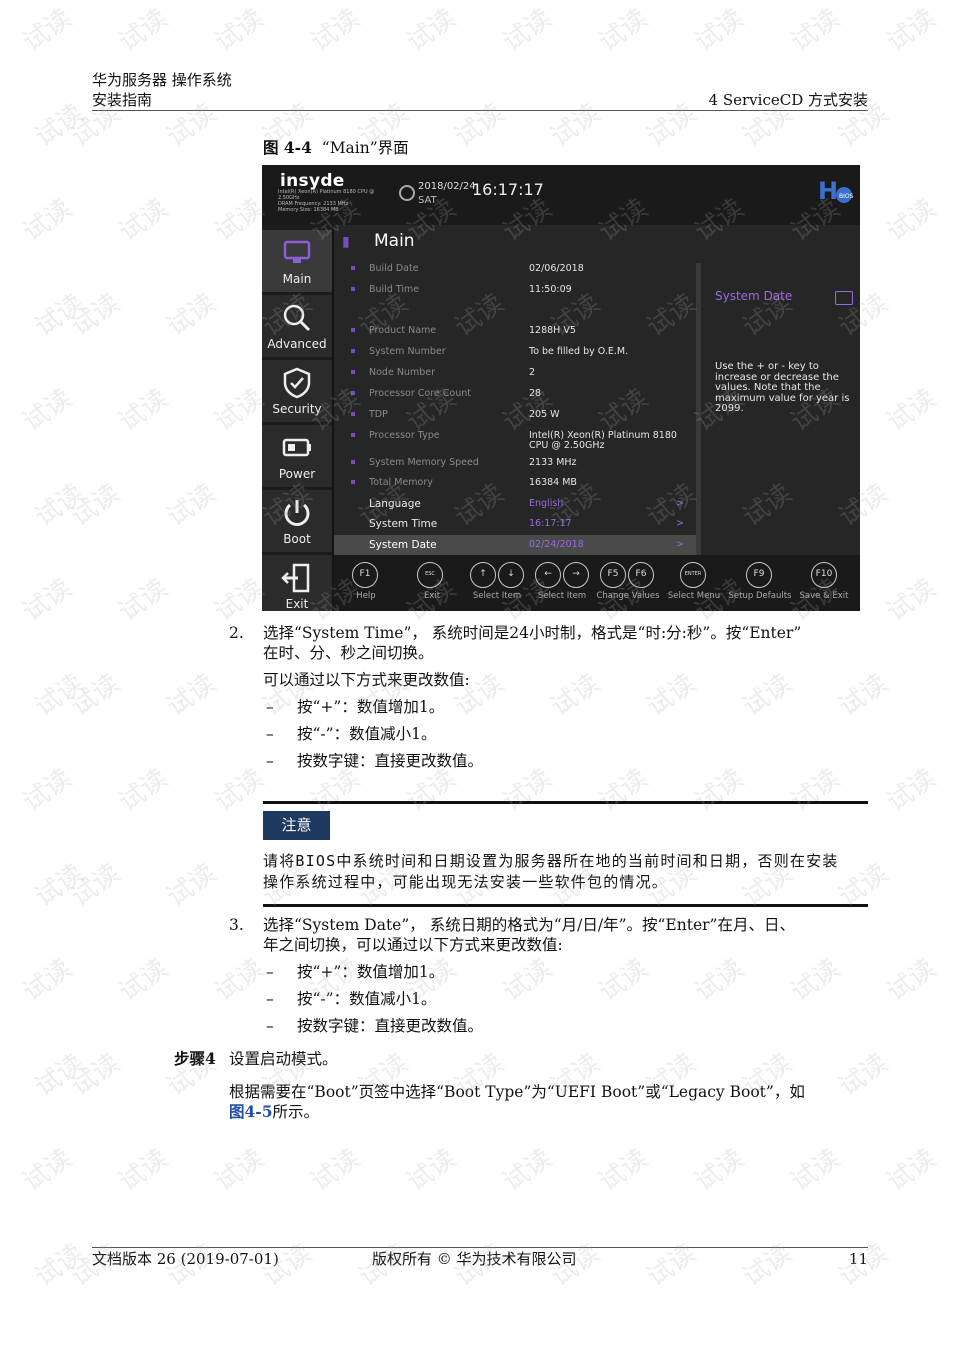  What do you see at coordinates (759, 575) in the screenshot?
I see `f9-key-icon: F9` at bounding box center [759, 575].